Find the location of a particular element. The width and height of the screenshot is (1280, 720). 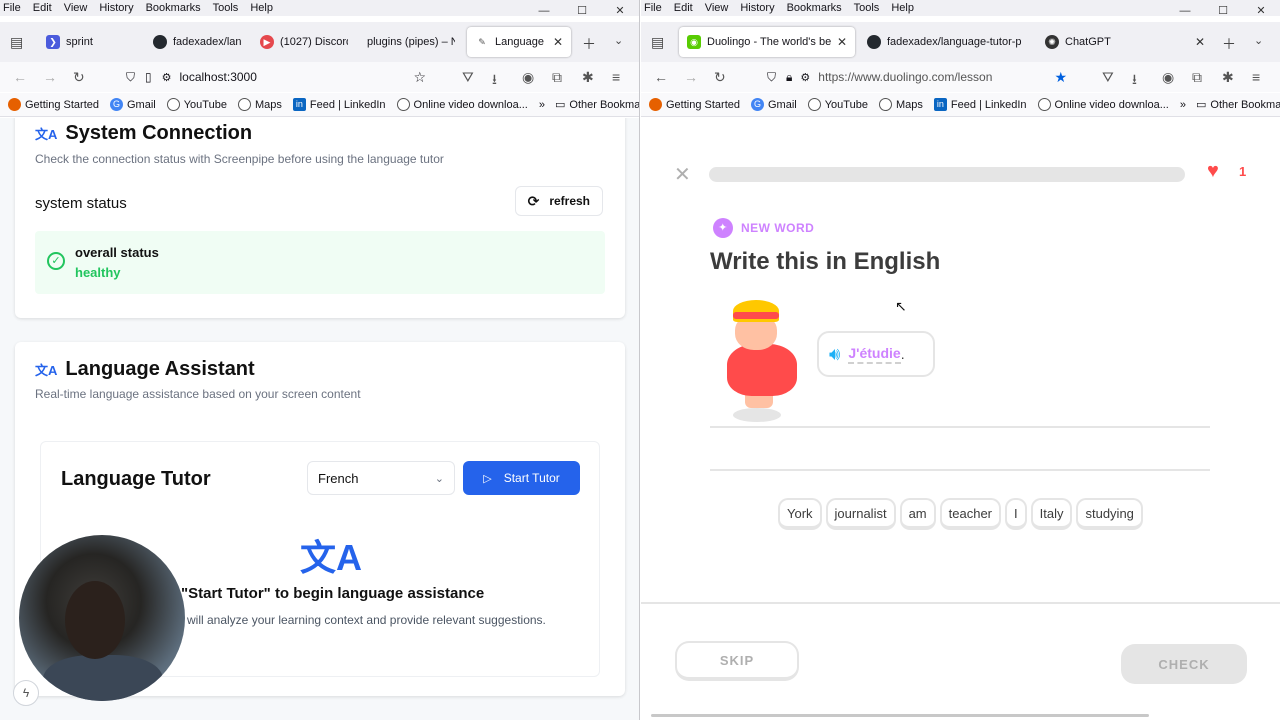

word-chip: Italy is located at coordinates (1051, 514).